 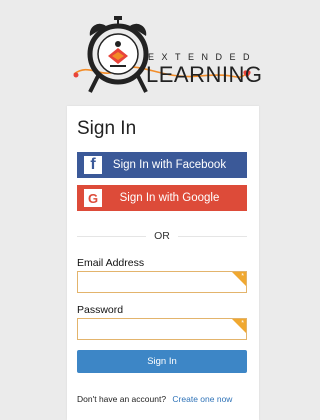 I want to click on google-signin-label: Sign In with Google, so click(x=169, y=198).